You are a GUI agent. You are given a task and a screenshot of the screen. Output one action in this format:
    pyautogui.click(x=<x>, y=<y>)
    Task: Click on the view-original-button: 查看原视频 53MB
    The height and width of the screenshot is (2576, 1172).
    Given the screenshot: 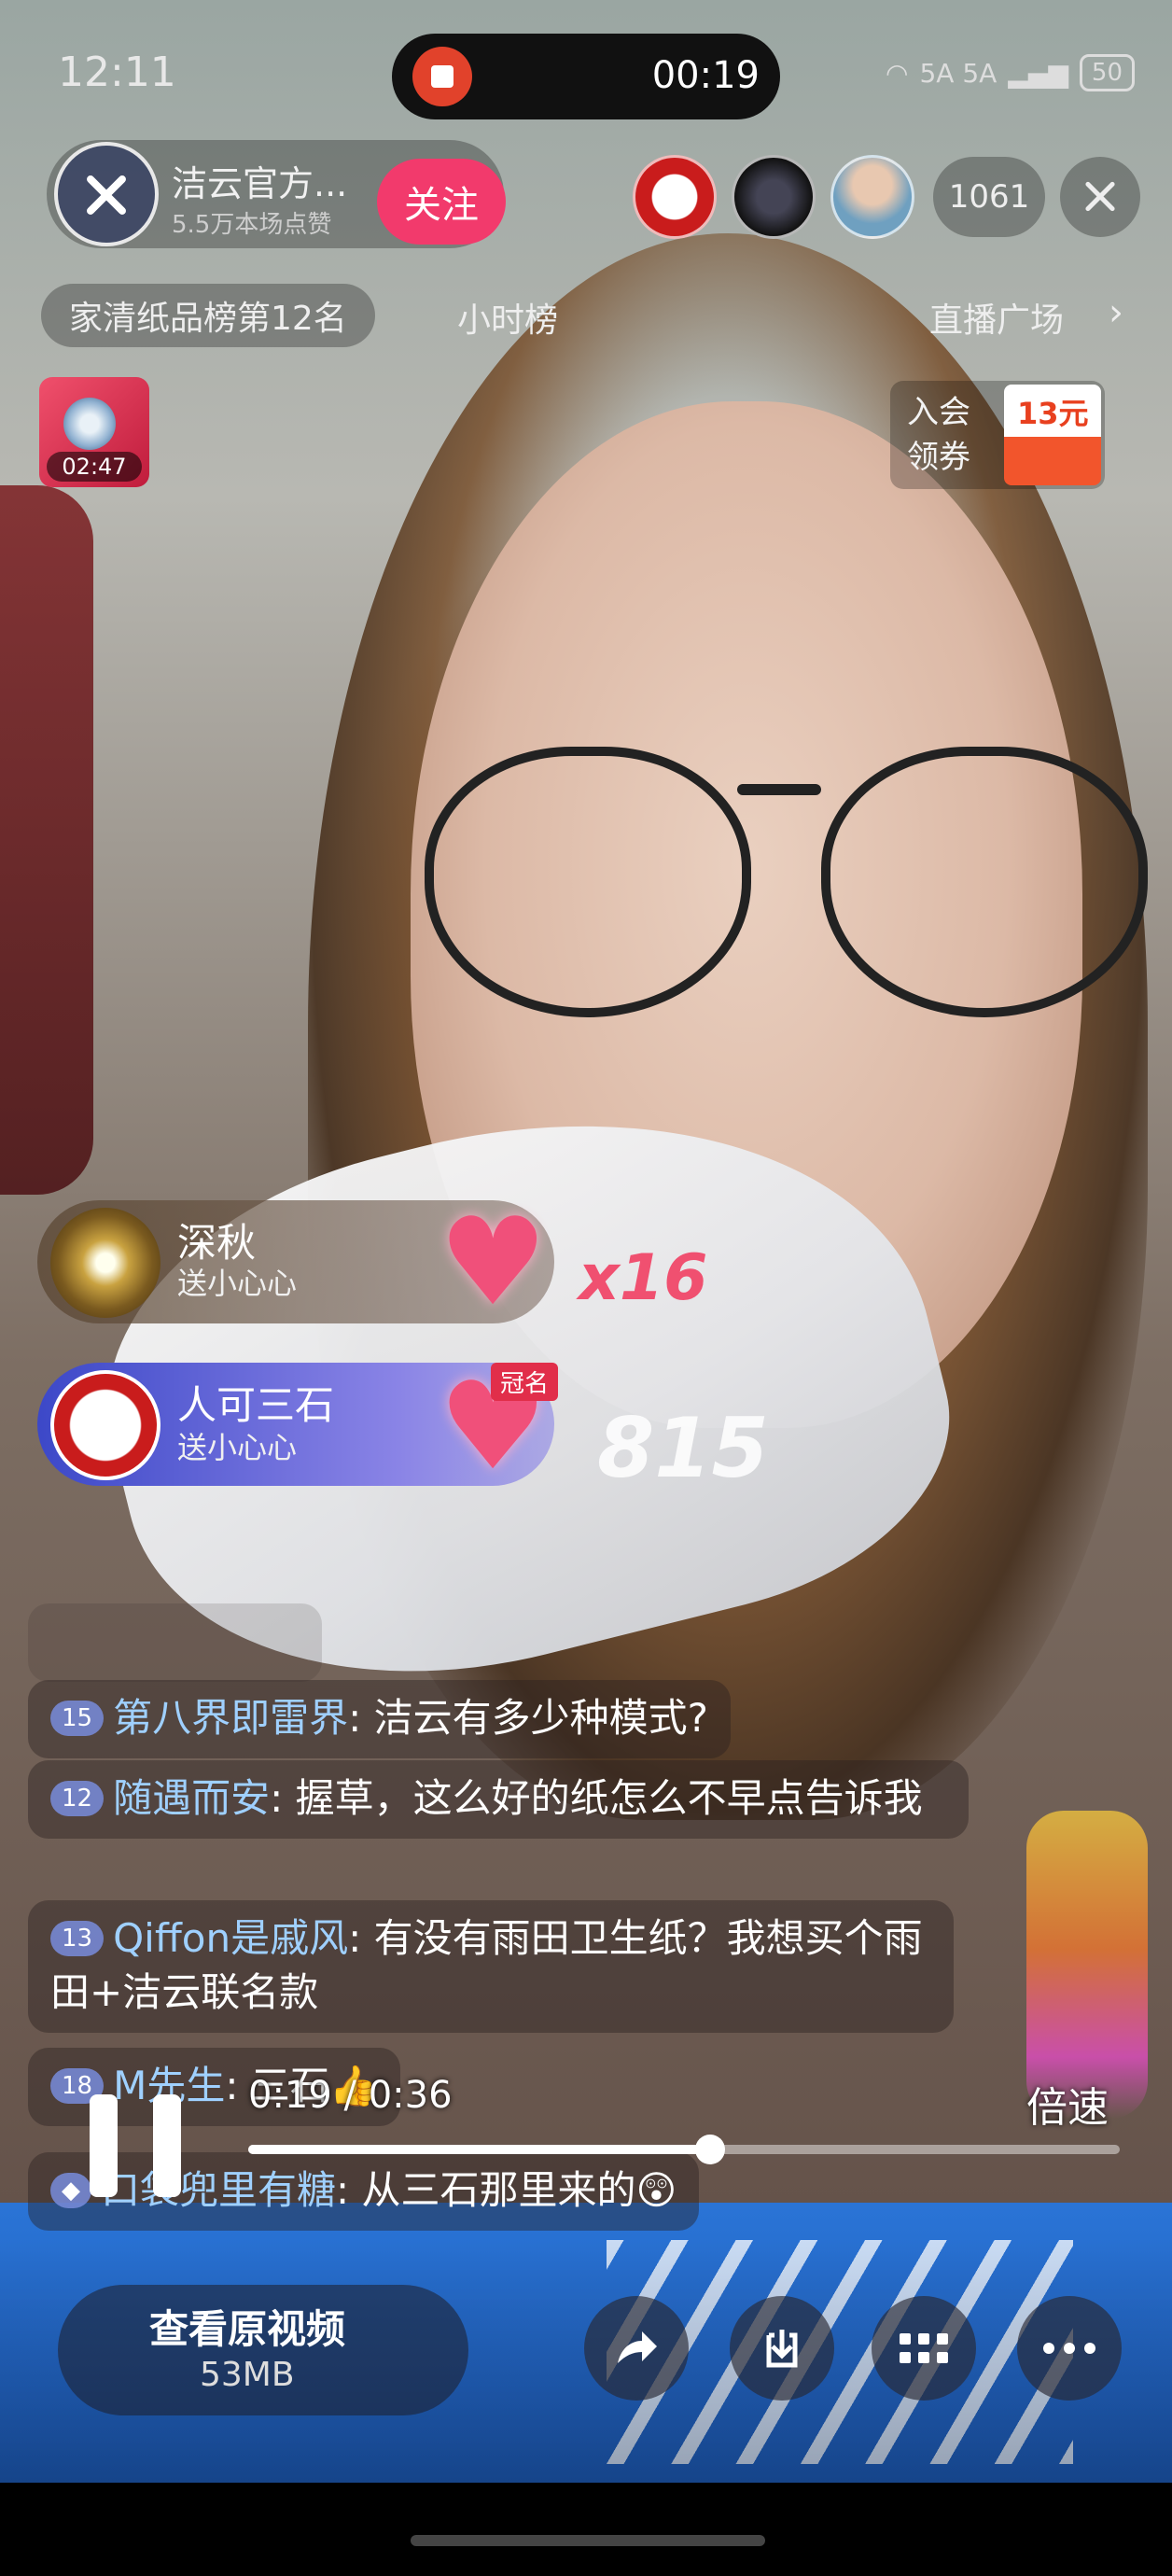 What is the action you would take?
    pyautogui.click(x=263, y=2350)
    